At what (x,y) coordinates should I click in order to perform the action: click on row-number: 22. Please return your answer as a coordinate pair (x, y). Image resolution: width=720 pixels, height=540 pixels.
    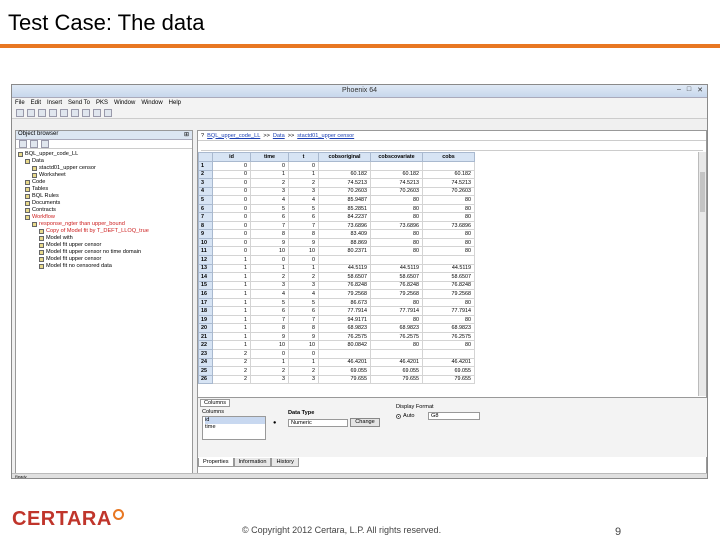
    Looking at the image, I should click on (205, 345).